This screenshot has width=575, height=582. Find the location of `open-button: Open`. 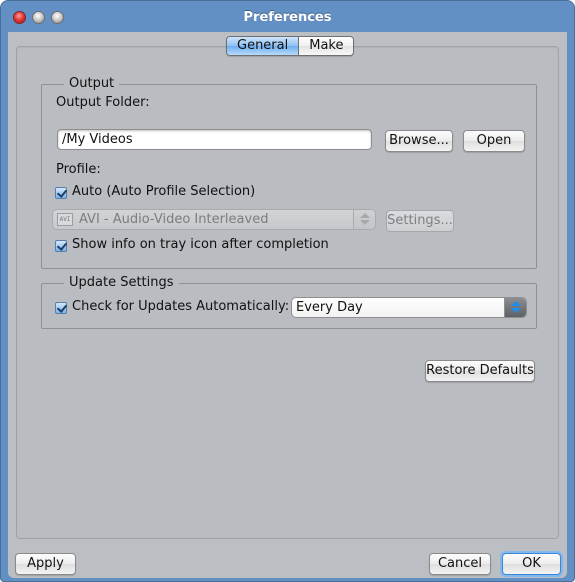

open-button: Open is located at coordinates (494, 141).